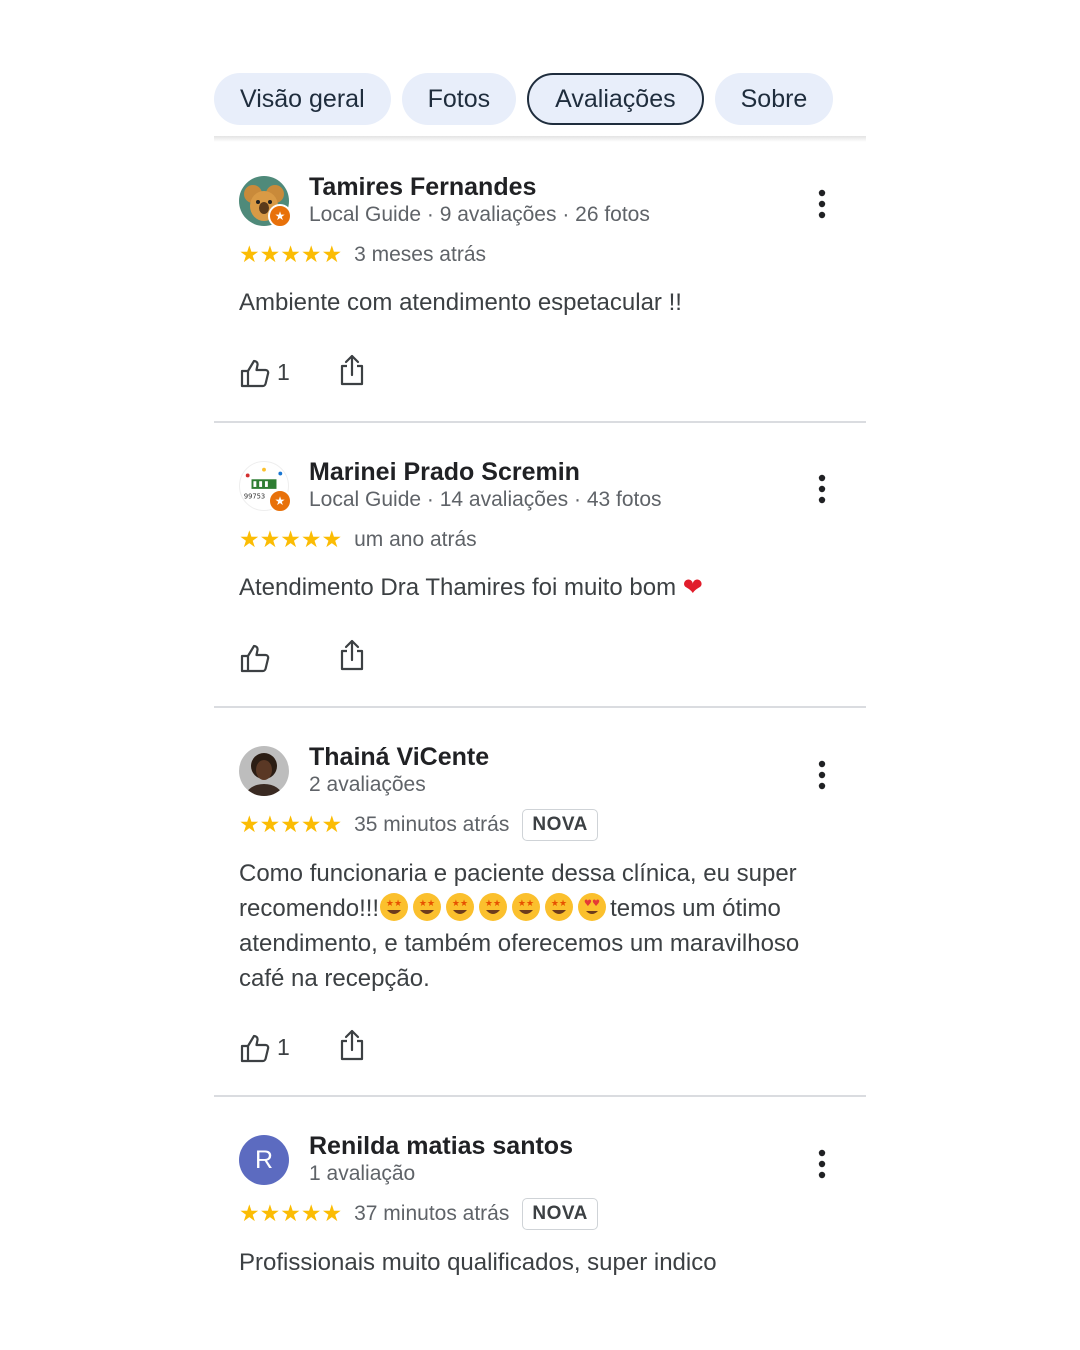 This screenshot has width=1080, height=1350. Describe the element at coordinates (265, 487) in the screenshot. I see `avatar: 99753 ★` at that location.